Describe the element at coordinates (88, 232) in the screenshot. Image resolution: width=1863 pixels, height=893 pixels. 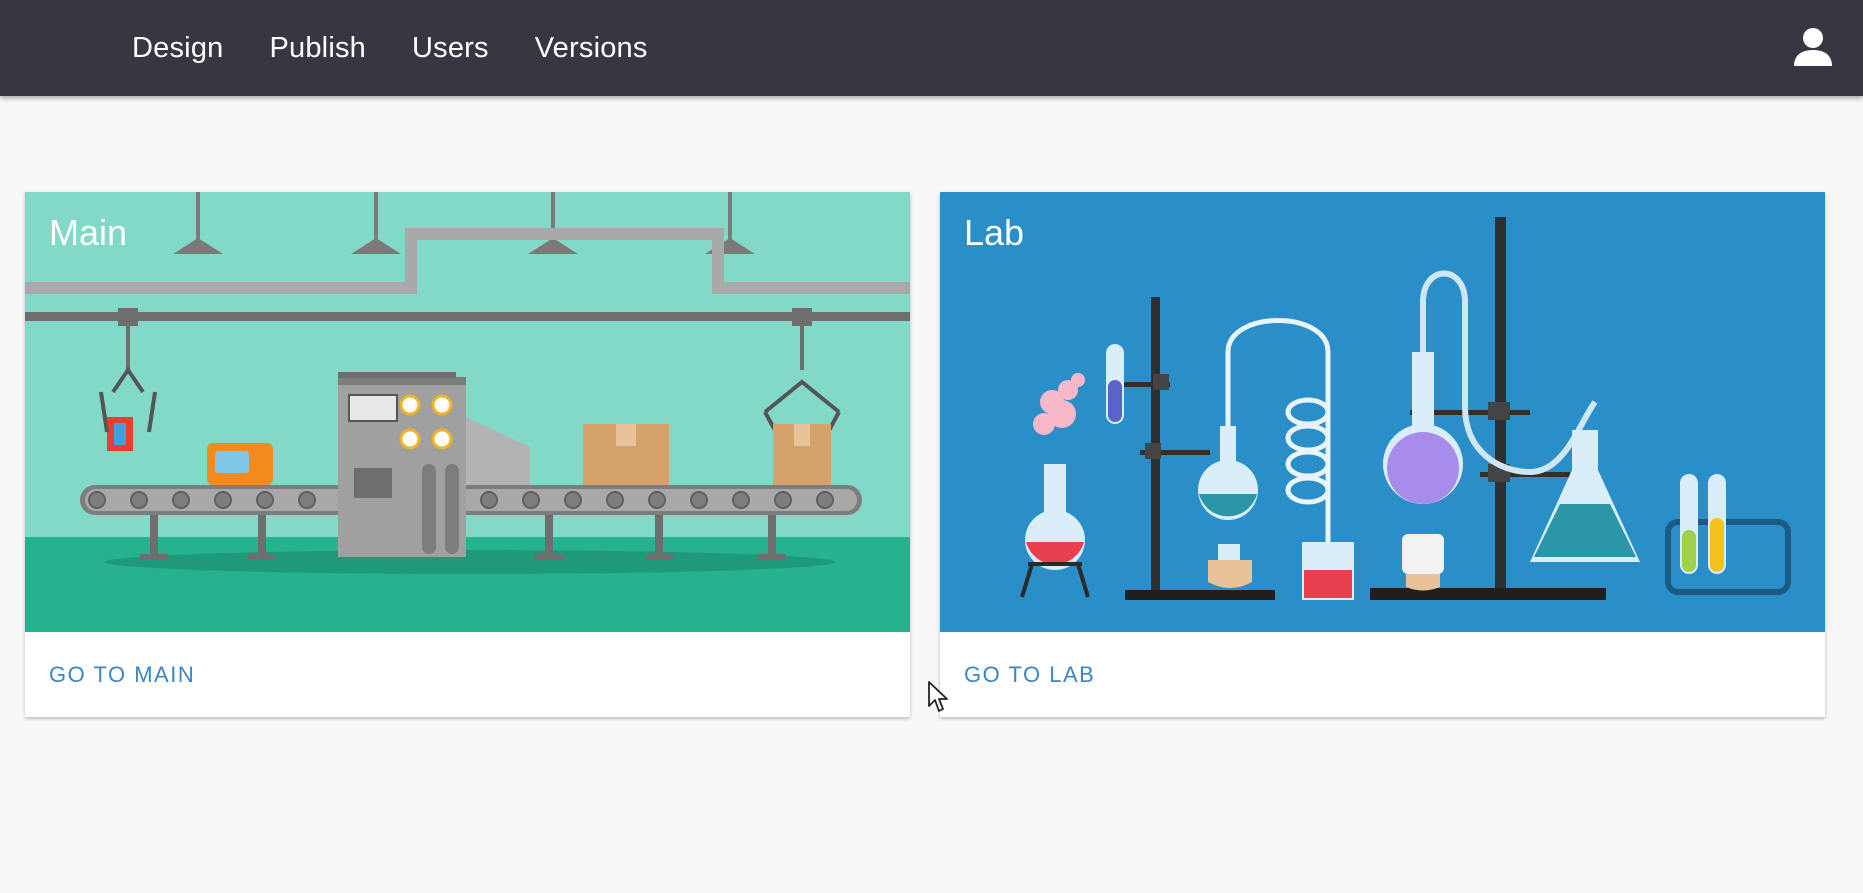
I see `card-title: Main` at that location.